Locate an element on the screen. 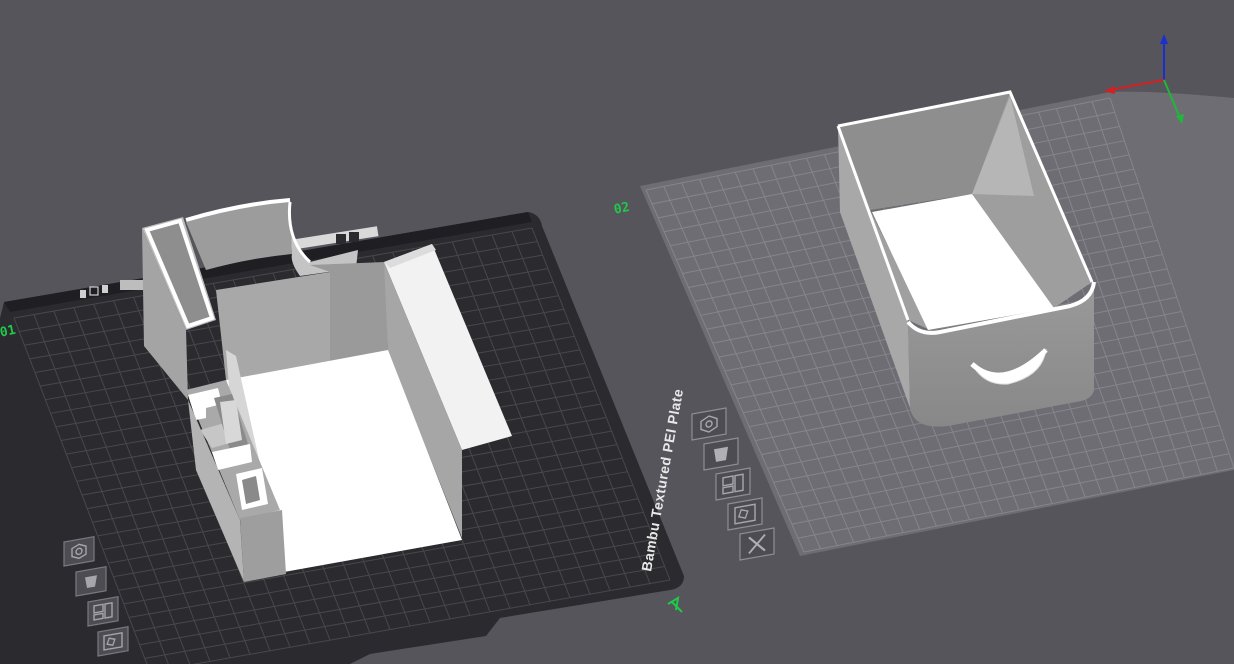 The image size is (1234, 664). plate-1-plate-settings-button is located at coordinates (103, 611).